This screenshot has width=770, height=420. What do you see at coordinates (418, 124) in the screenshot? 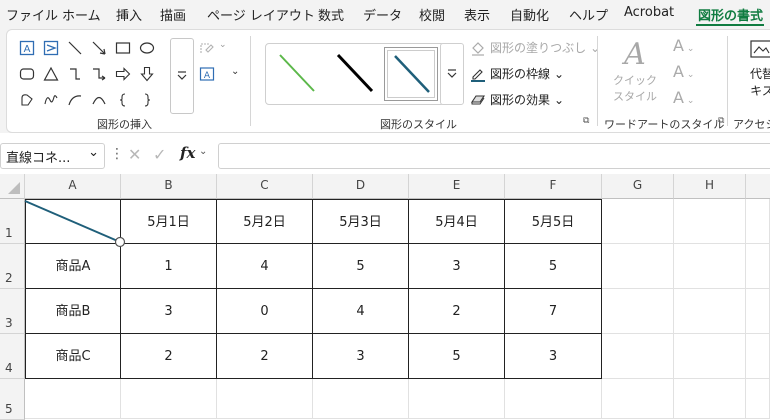
I see `shape-styles-group-label: 図形のスタイル` at bounding box center [418, 124].